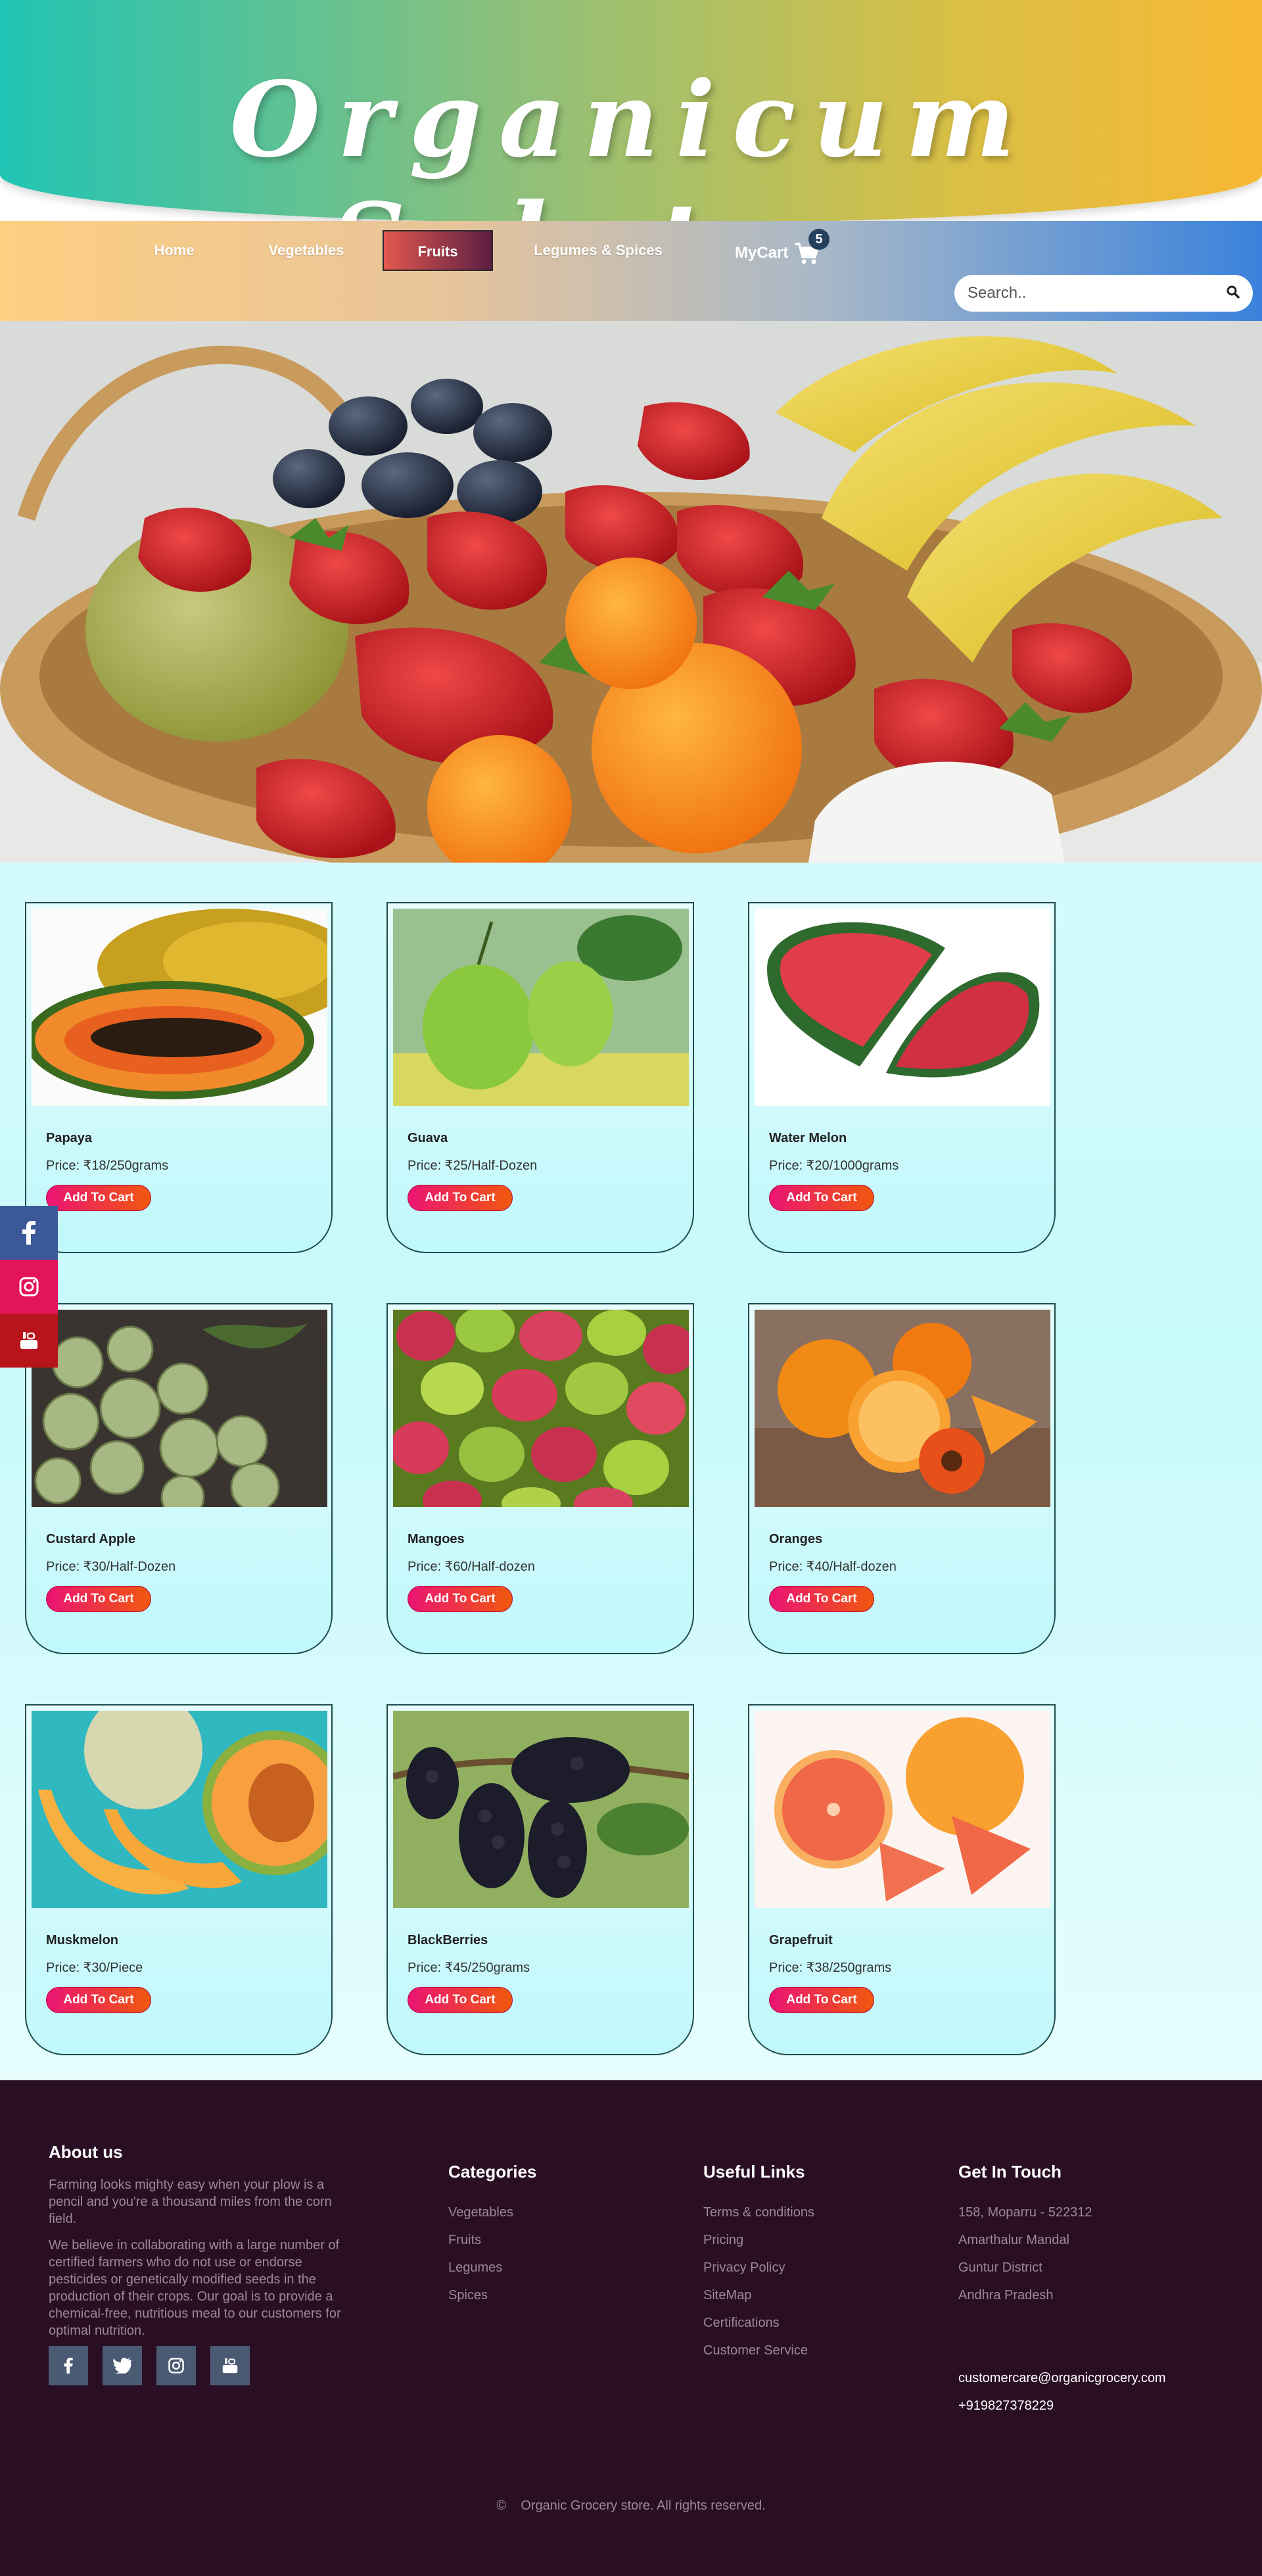 The height and width of the screenshot is (2576, 1262). What do you see at coordinates (833, 1567) in the screenshot?
I see `product-price: Price: ₹40/Half-dozen` at bounding box center [833, 1567].